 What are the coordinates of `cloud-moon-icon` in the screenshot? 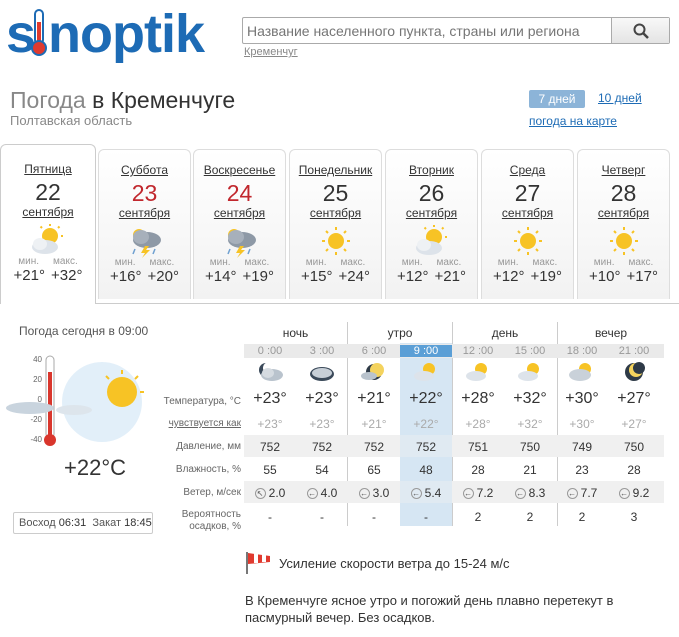 It's located at (271, 371).